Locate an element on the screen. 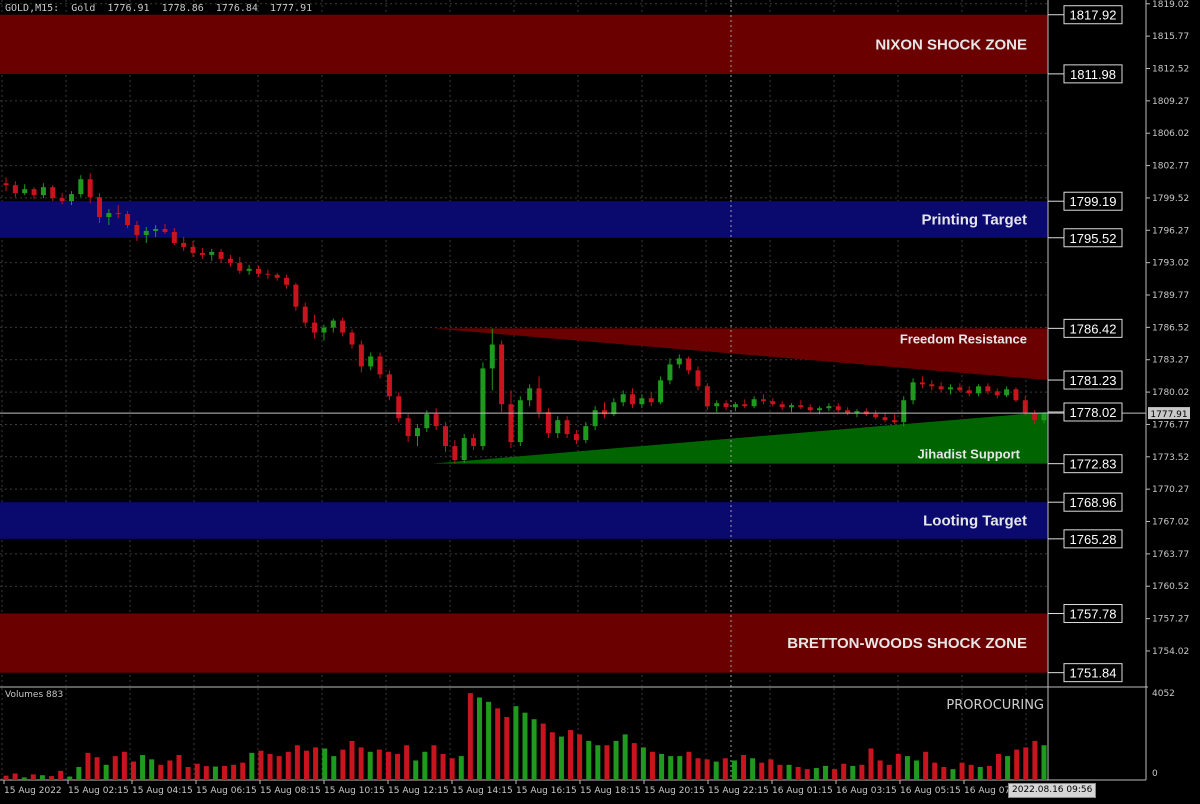 This screenshot has height=804, width=1200. price-tick-label: 1806.02 is located at coordinates (1170, 134).